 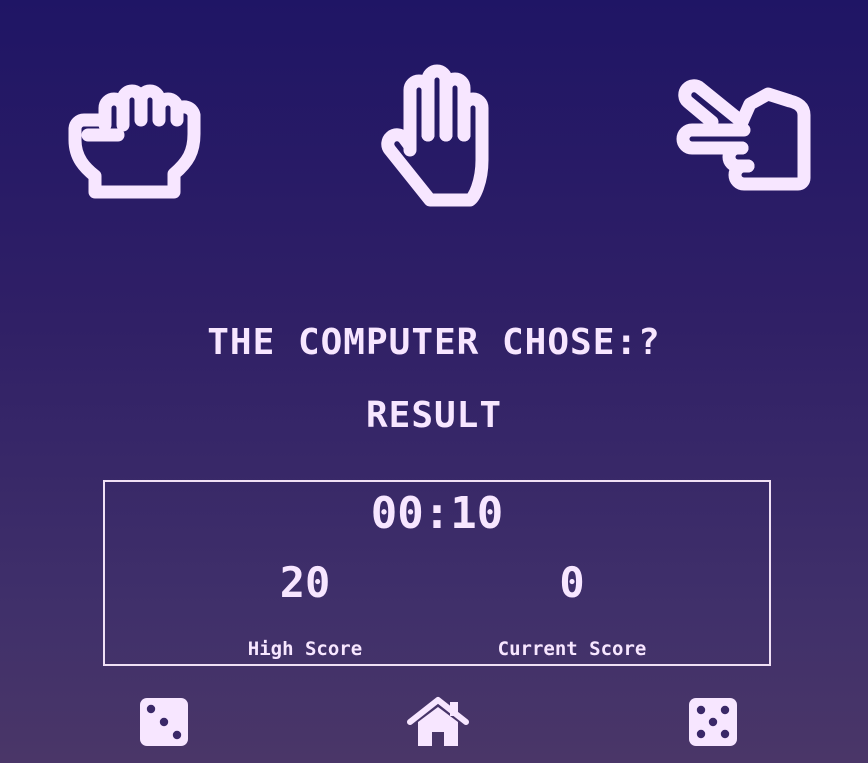 I want to click on high-score-value: 20, so click(x=305, y=582).